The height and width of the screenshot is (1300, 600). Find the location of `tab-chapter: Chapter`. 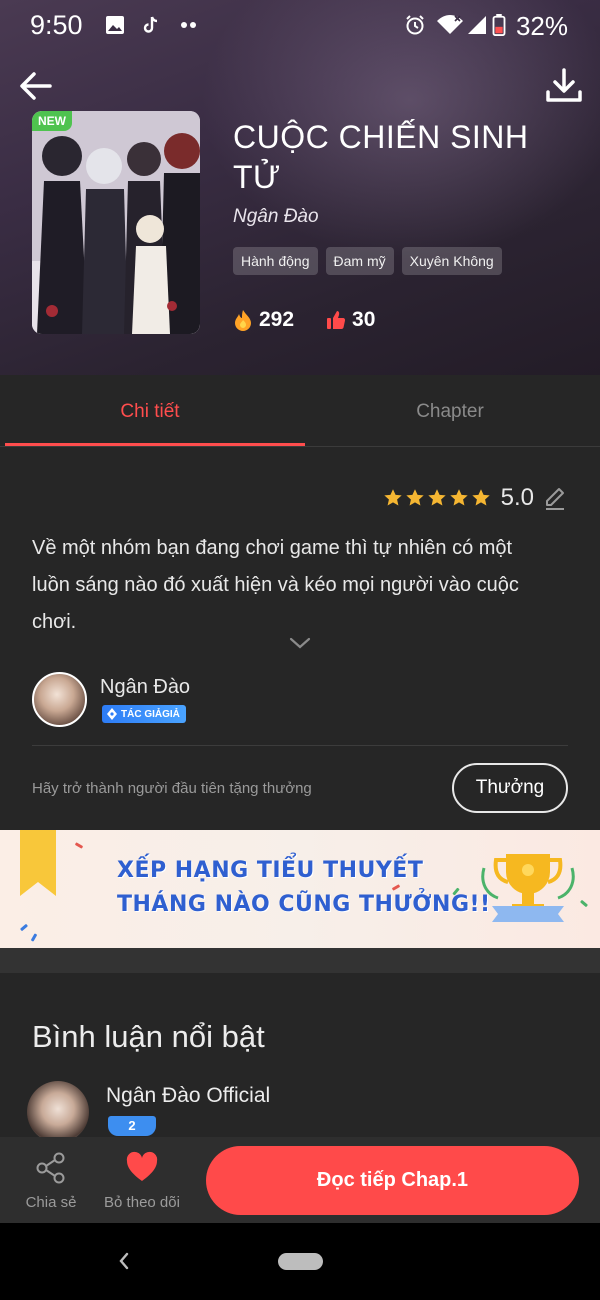

tab-chapter: Chapter is located at coordinates (450, 410).